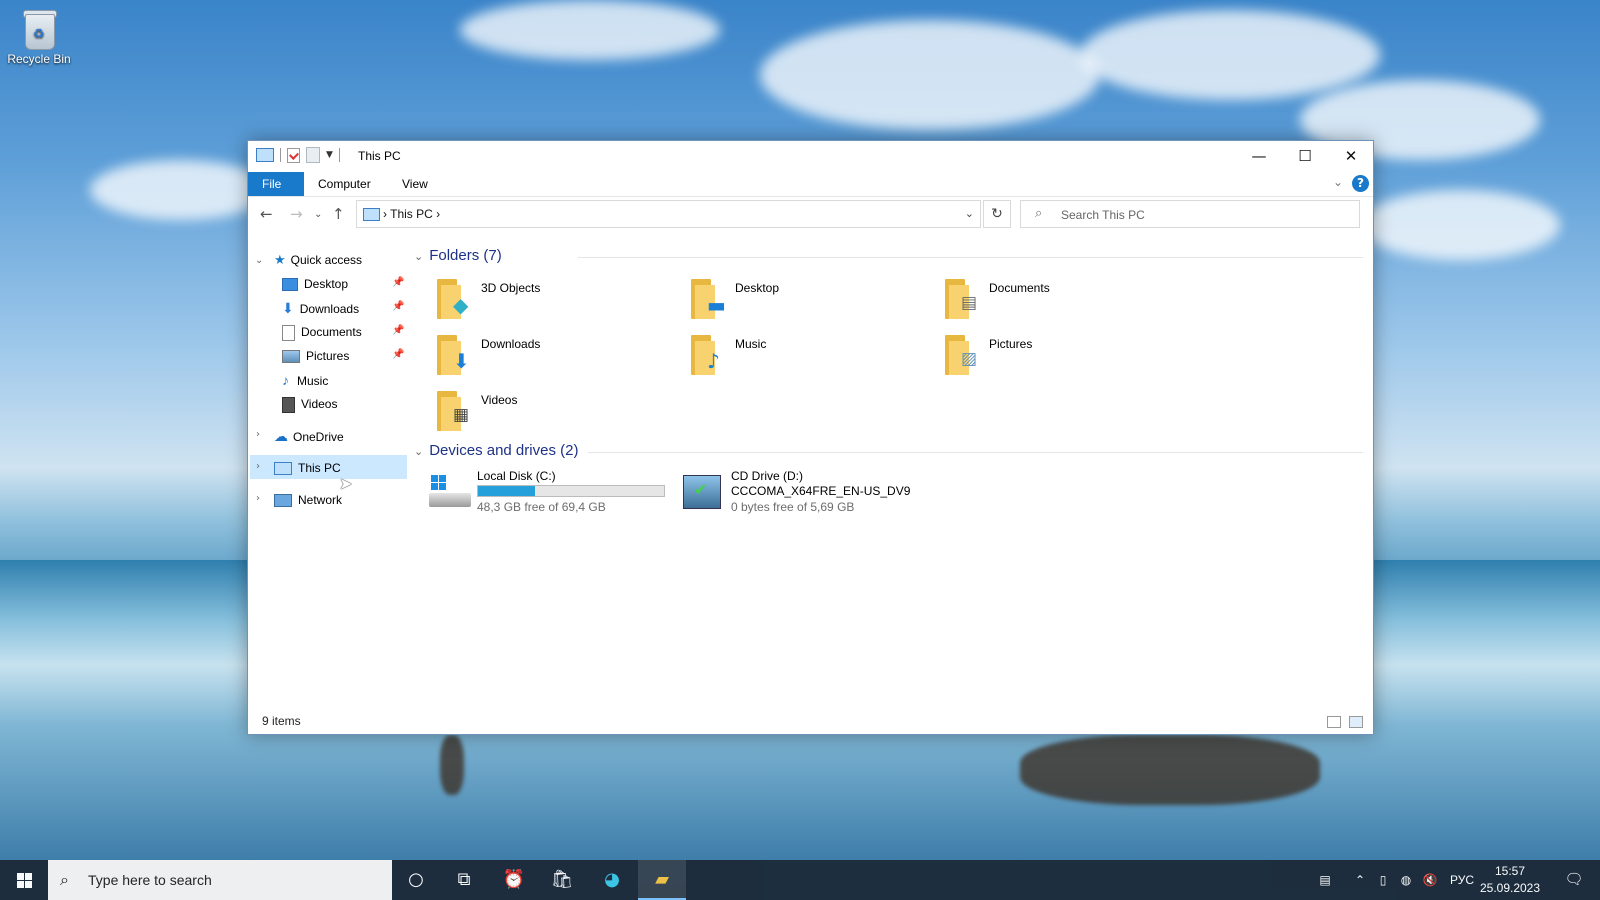 The height and width of the screenshot is (900, 1600). What do you see at coordinates (296, 214) in the screenshot?
I see `forward-arrow-icon: →` at bounding box center [296, 214].